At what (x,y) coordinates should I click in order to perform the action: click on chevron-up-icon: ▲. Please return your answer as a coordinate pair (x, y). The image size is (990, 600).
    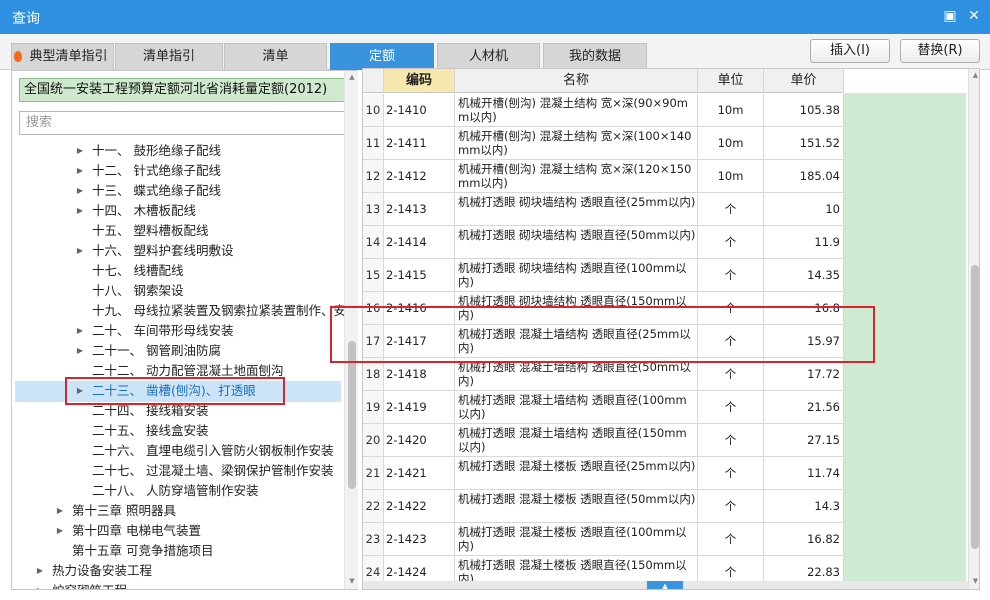
    Looking at the image, I should click on (665, 585).